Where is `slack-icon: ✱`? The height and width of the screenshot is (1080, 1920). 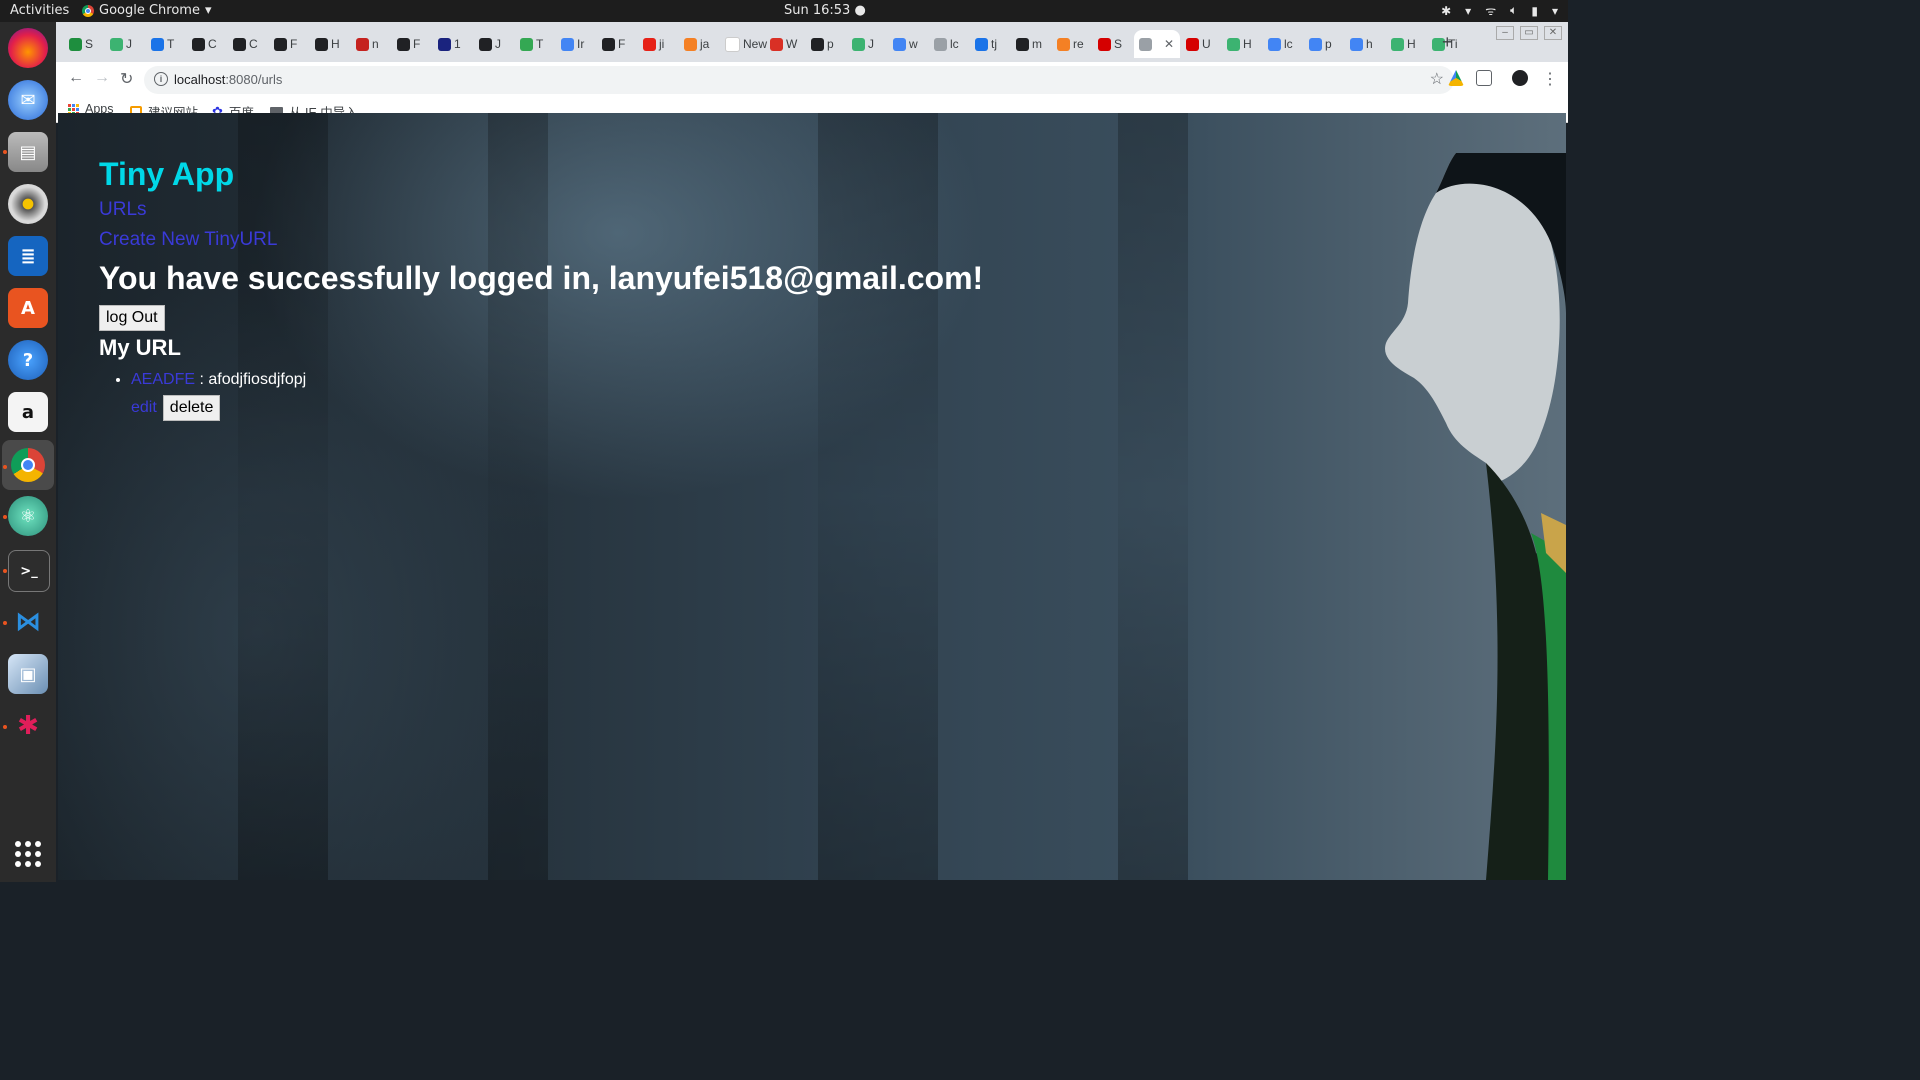
slack-icon: ✱ is located at coordinates (28, 726).